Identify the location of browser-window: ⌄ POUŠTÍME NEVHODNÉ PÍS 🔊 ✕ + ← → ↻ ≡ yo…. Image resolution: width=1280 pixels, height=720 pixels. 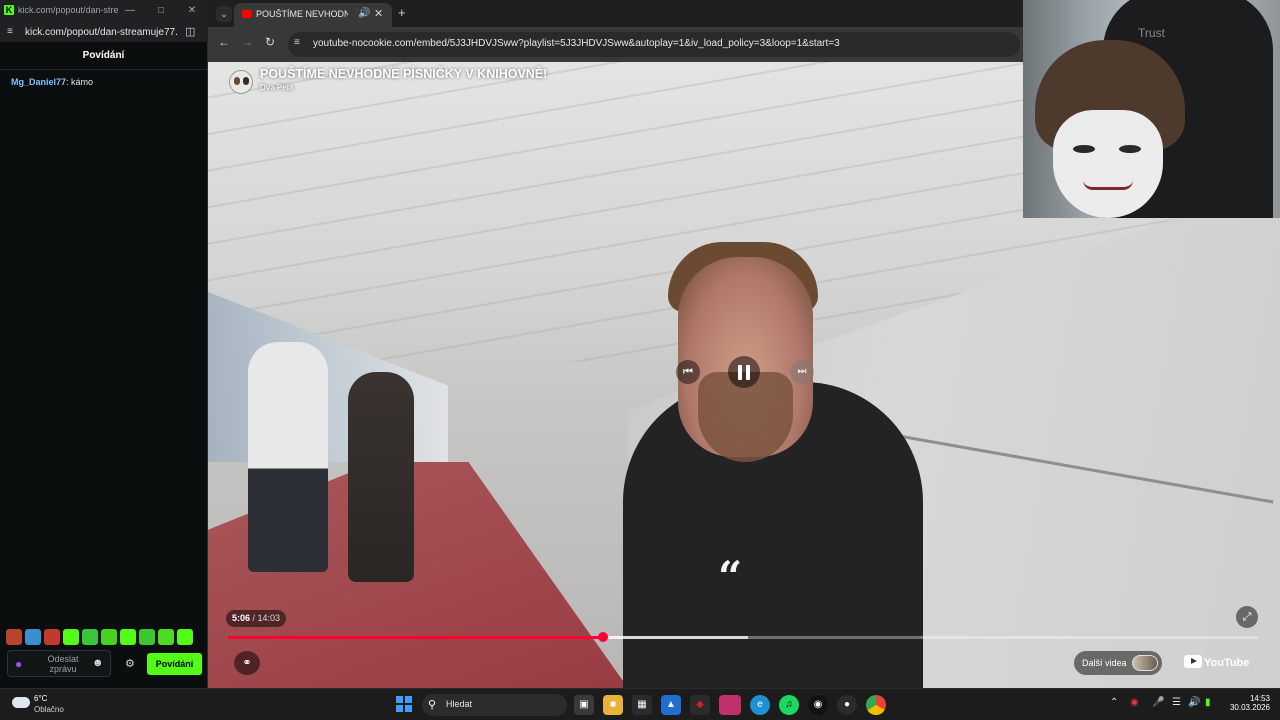
(616, 31).